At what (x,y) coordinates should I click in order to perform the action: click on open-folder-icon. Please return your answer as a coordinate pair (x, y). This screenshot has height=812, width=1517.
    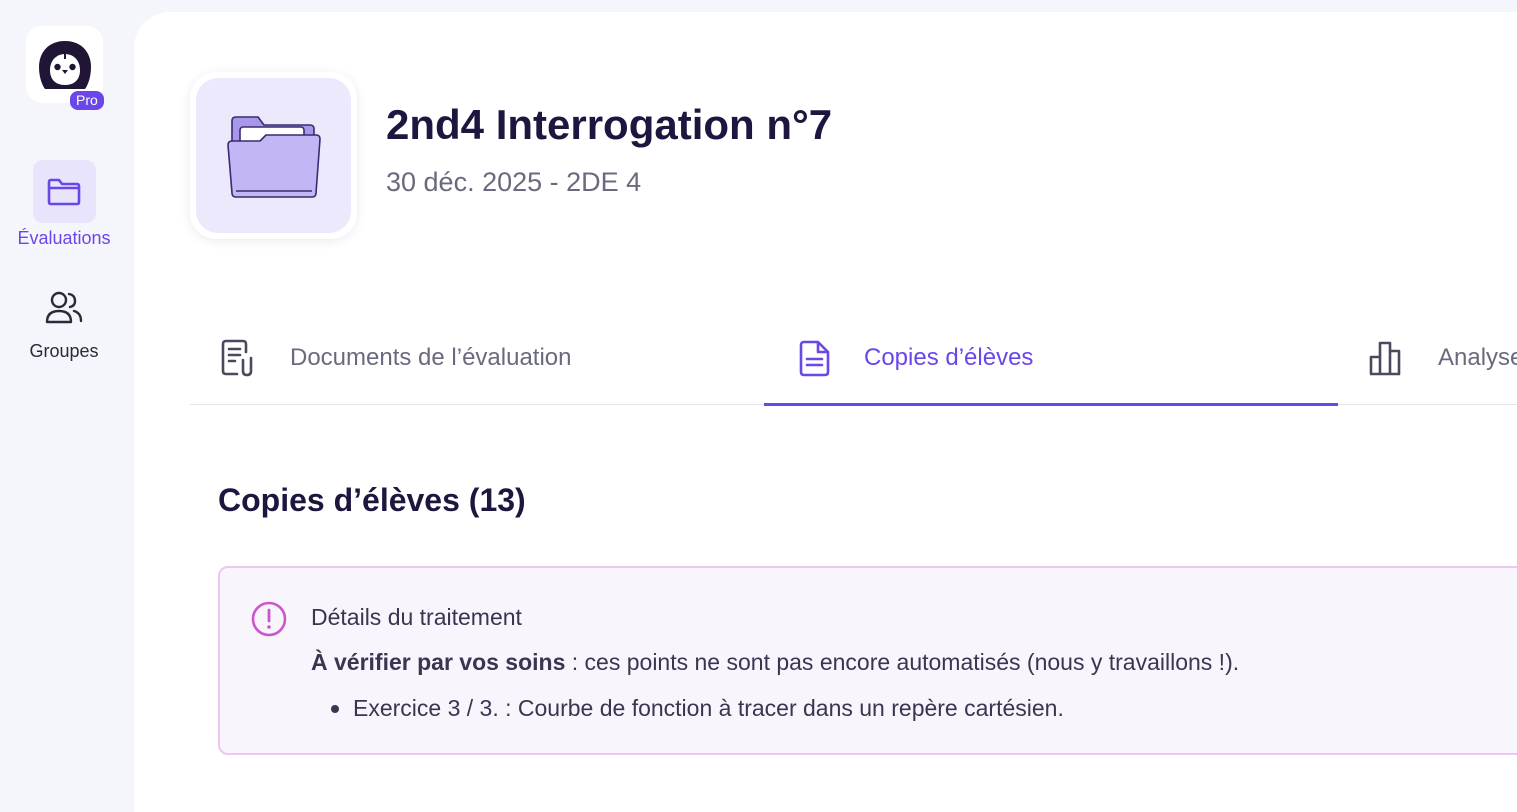
    Looking at the image, I should click on (273, 156).